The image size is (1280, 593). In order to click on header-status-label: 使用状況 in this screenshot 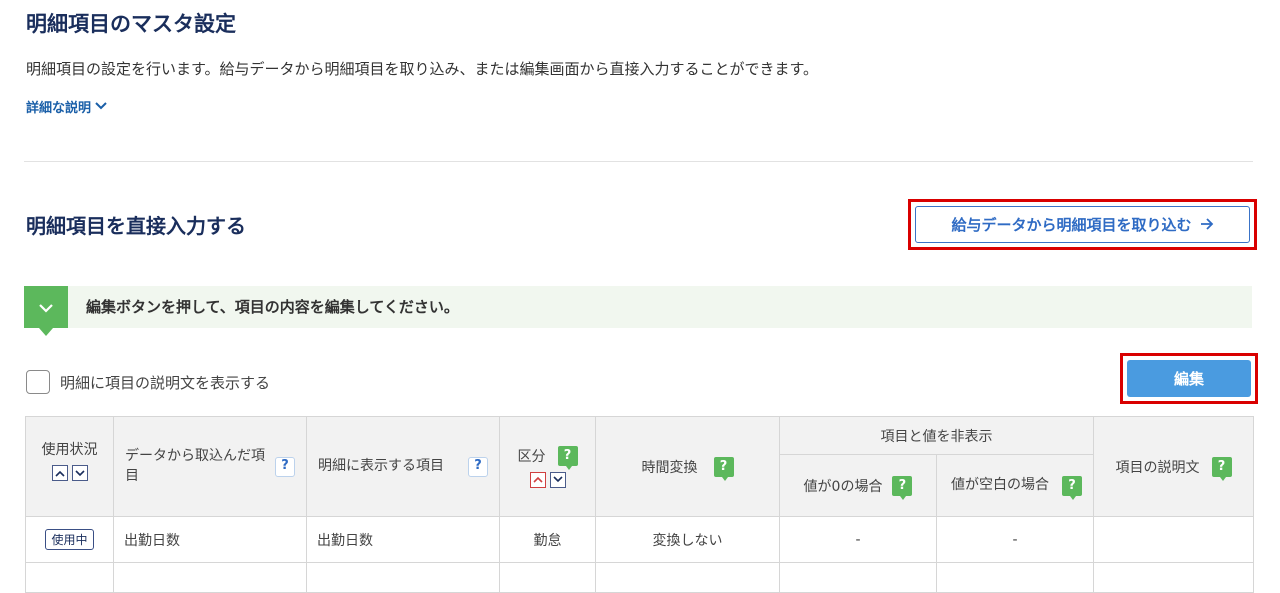, I will do `click(69, 450)`.